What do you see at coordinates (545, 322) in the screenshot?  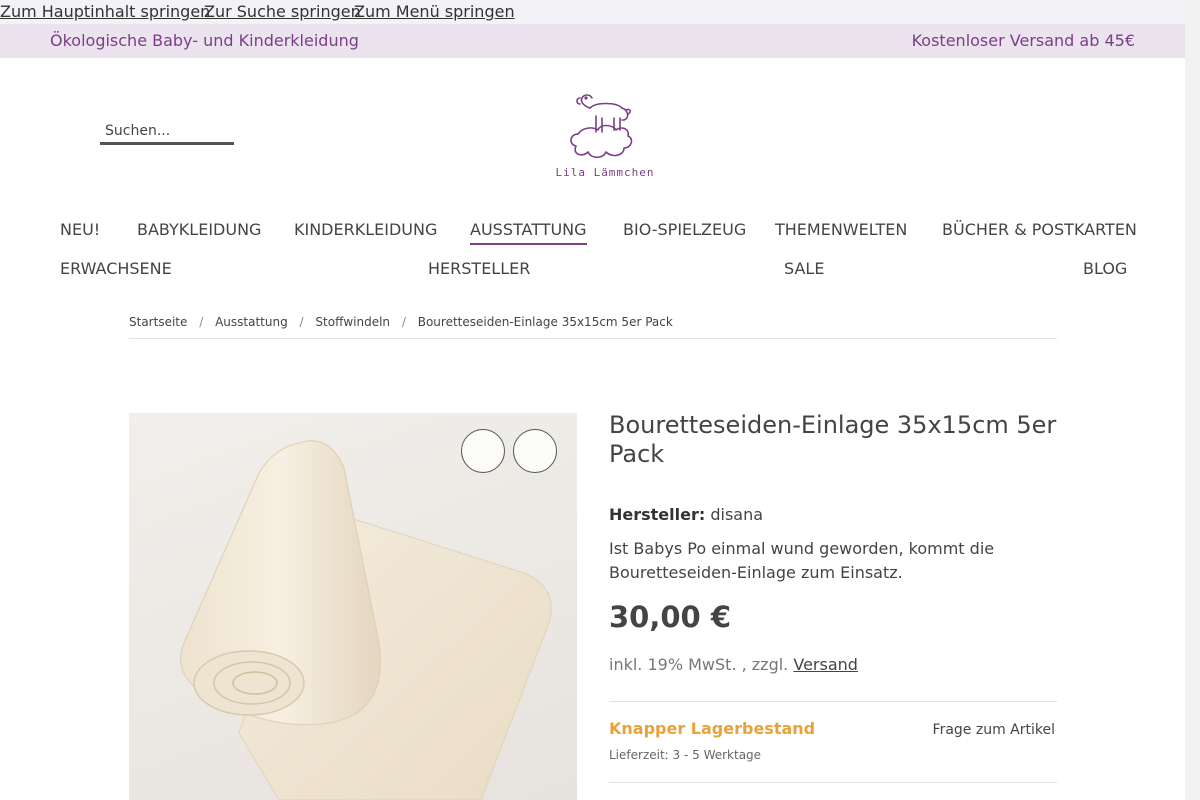 I see `breadcrumb-current: Bouretteseiden-Einlage 35x15cm 5er Pack` at bounding box center [545, 322].